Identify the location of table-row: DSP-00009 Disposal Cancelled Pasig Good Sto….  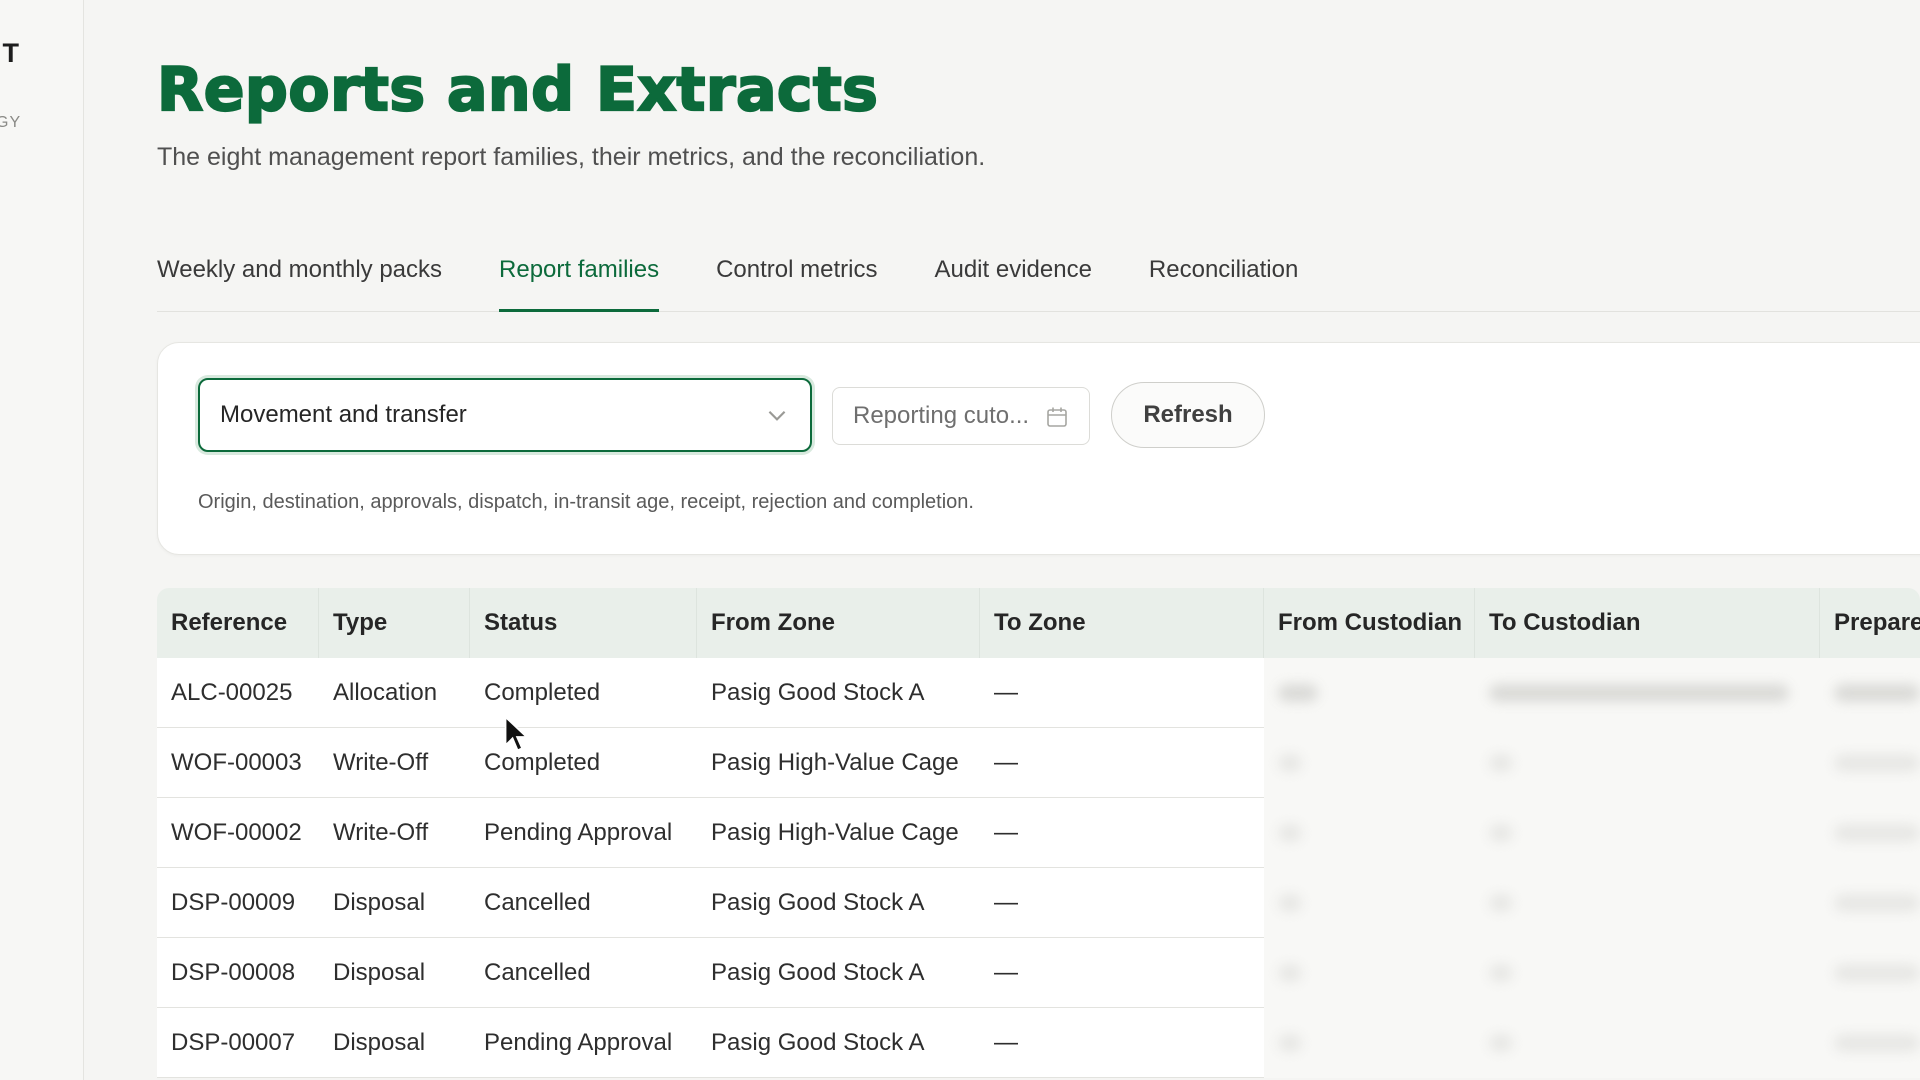
(1038, 903).